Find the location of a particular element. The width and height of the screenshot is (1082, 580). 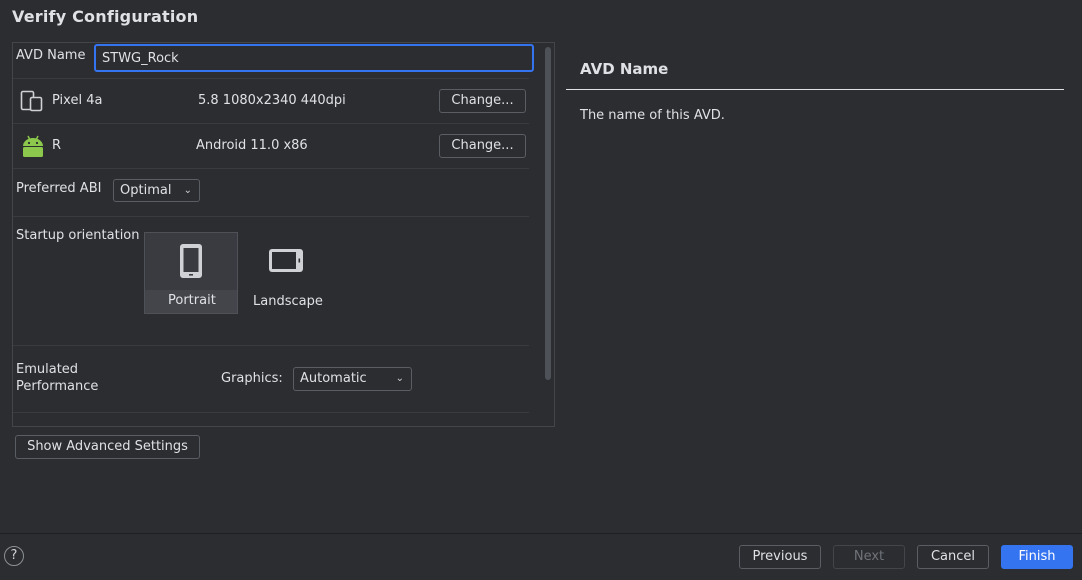

graphics-value: Automatic is located at coordinates (333, 378).